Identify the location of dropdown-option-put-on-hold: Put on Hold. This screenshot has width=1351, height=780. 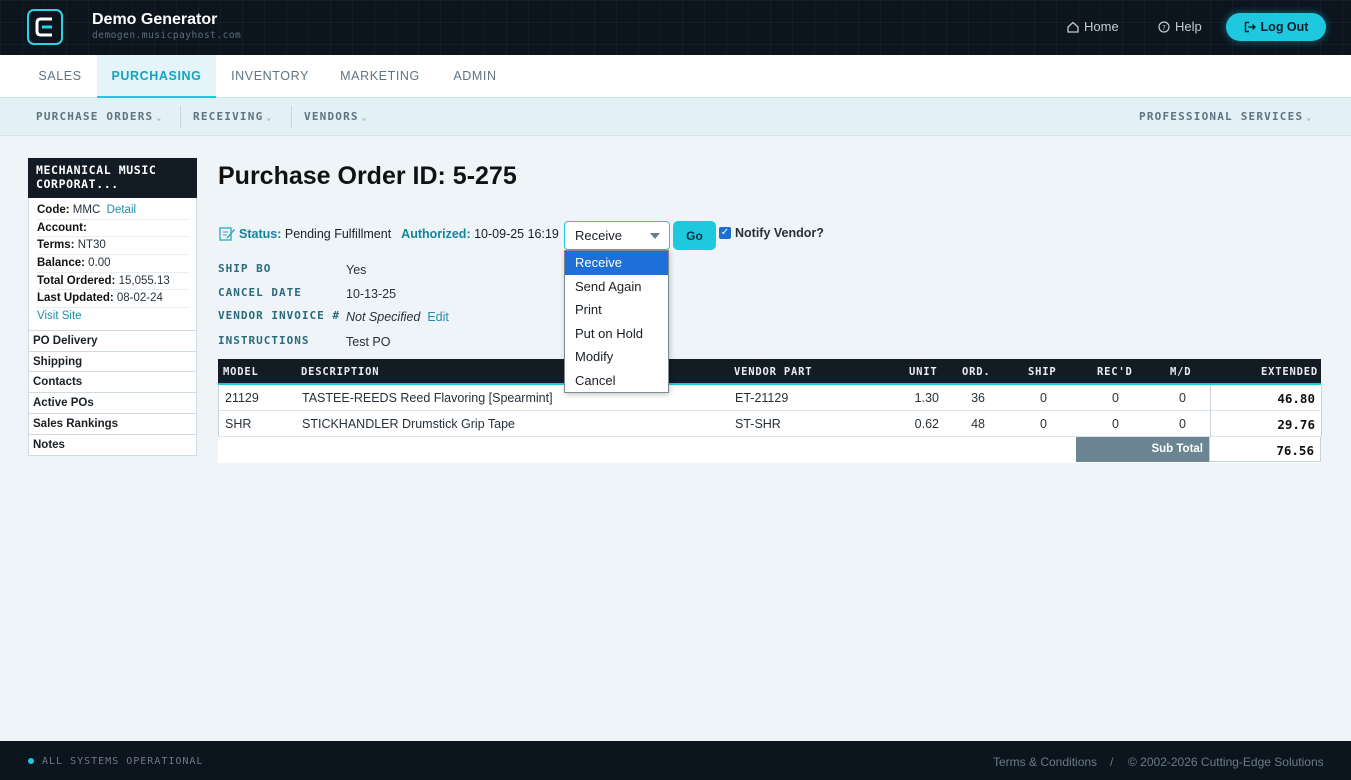
(616, 334).